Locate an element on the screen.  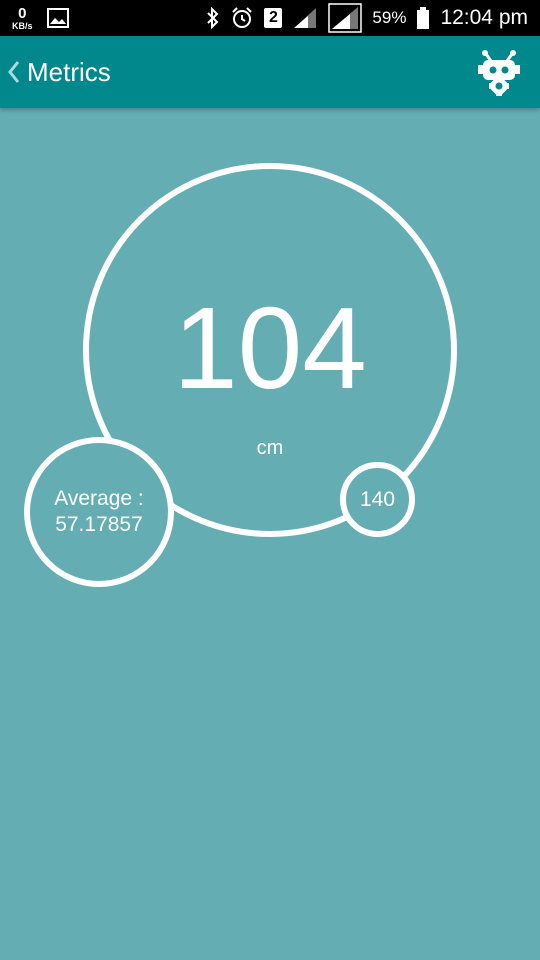
status-time: 12:04 pm is located at coordinates (484, 17).